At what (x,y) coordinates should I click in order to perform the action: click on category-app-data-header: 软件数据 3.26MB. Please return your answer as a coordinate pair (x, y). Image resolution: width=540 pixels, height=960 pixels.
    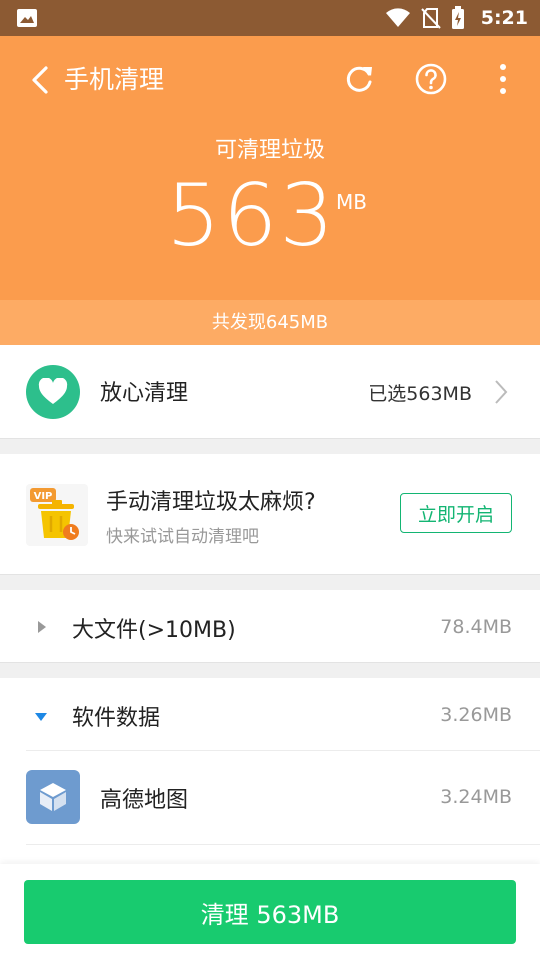
    Looking at the image, I should click on (270, 714).